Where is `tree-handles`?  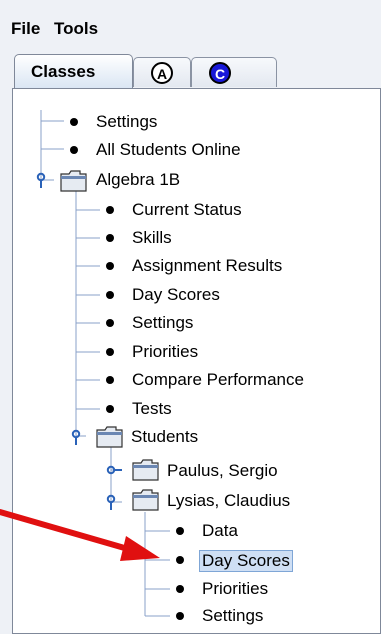
tree-handles is located at coordinates (79, 341).